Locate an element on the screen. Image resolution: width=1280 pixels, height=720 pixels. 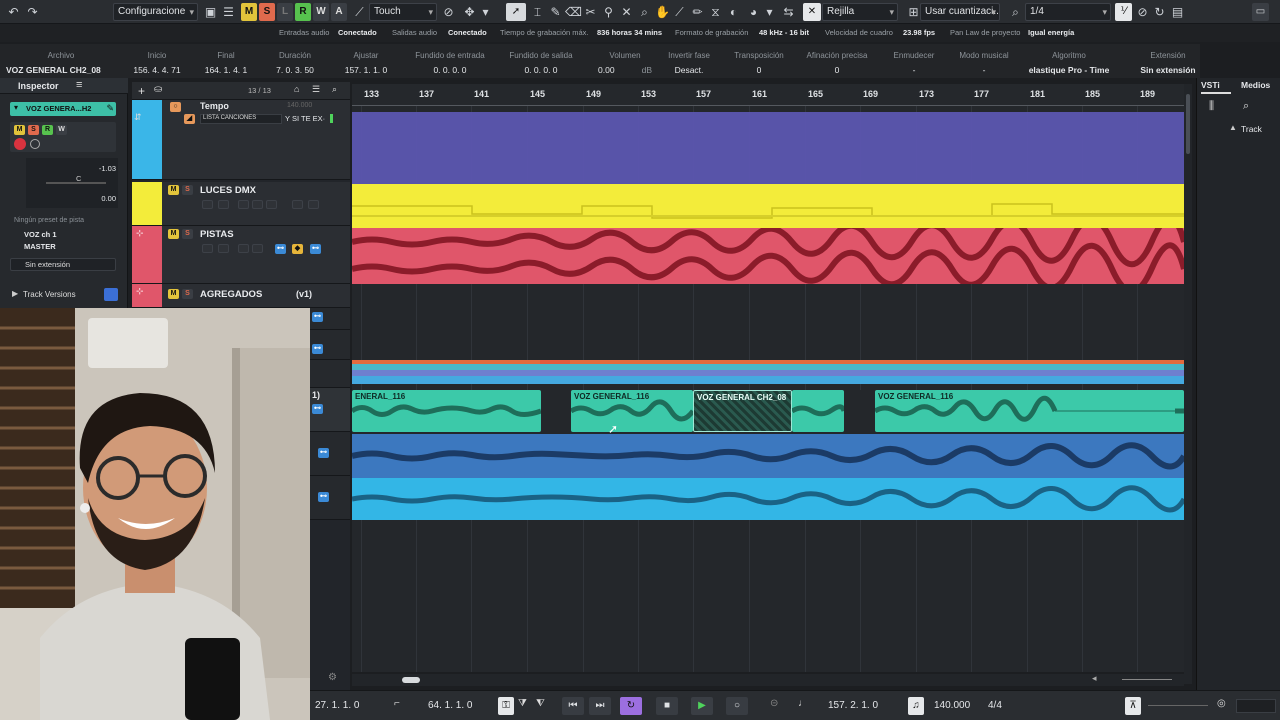
song-value: Y SI TE EX· is located at coordinates (305, 118).